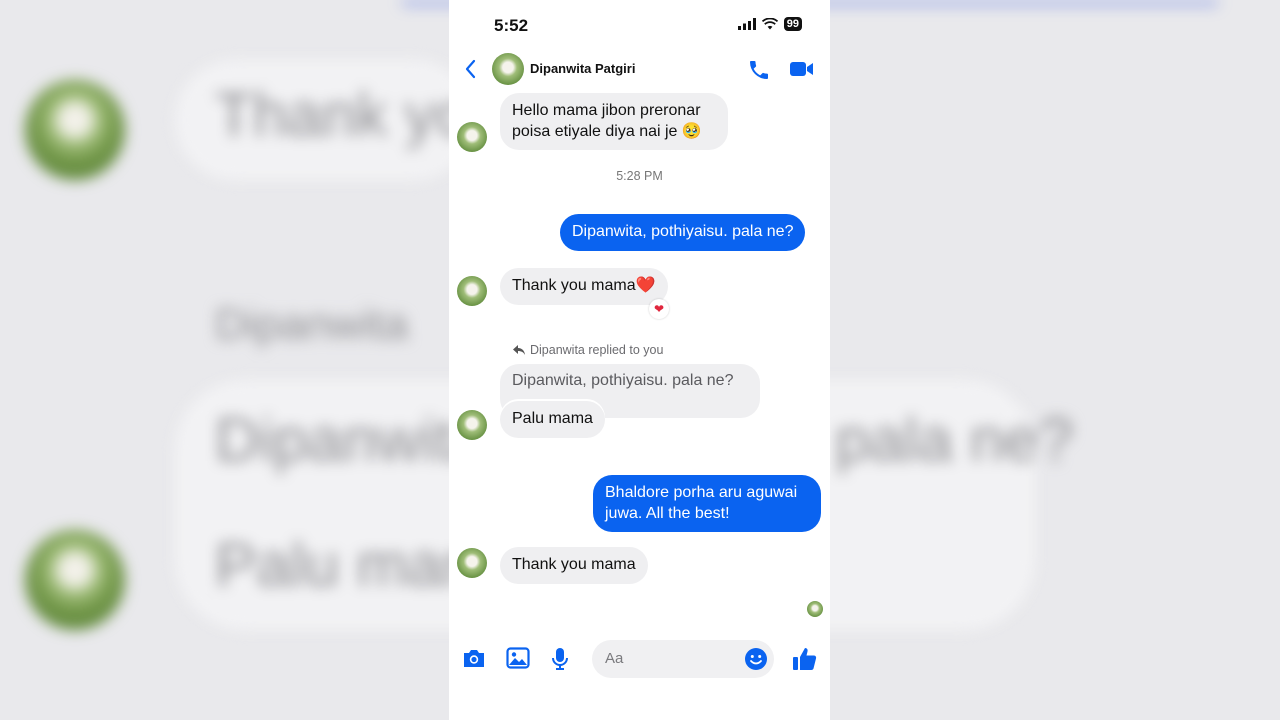 The height and width of the screenshot is (720, 1280). Describe the element at coordinates (639, 25) in the screenshot. I see `status-bar: 5:52 99` at that location.